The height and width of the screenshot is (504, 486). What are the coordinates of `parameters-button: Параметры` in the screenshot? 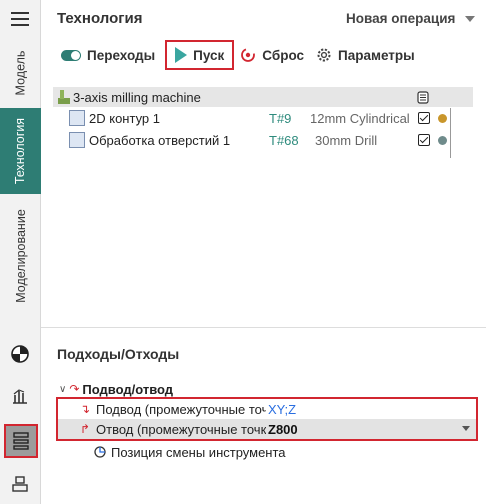 It's located at (365, 55).